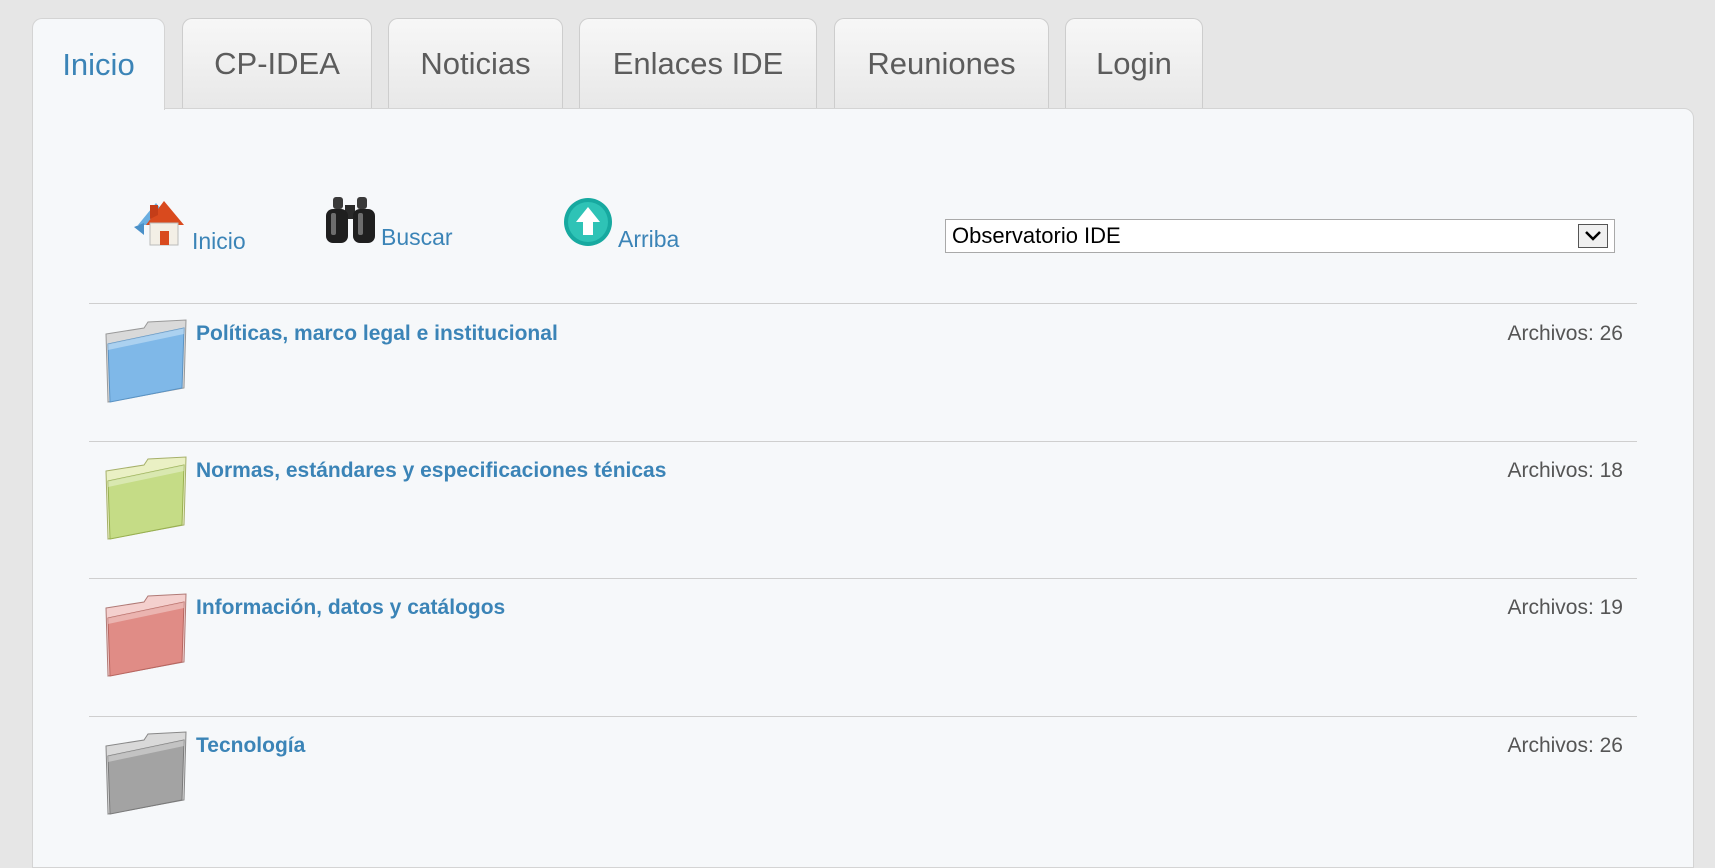 This screenshot has width=1715, height=868. I want to click on folder-title: Políticas, marco legal e institucional, so click(377, 334).